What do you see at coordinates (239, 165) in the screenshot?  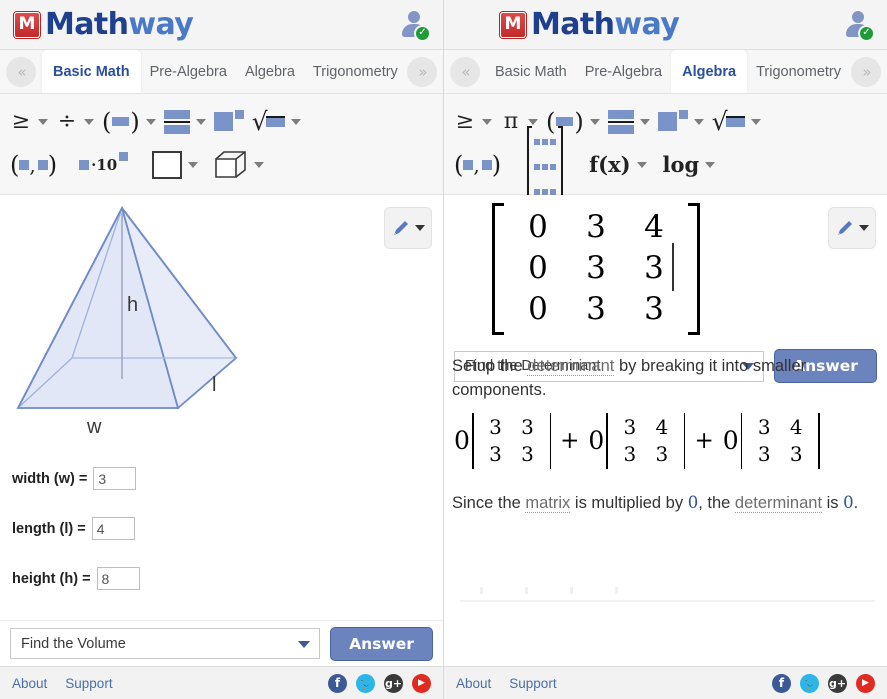 I see `cube-shape-tool` at bounding box center [239, 165].